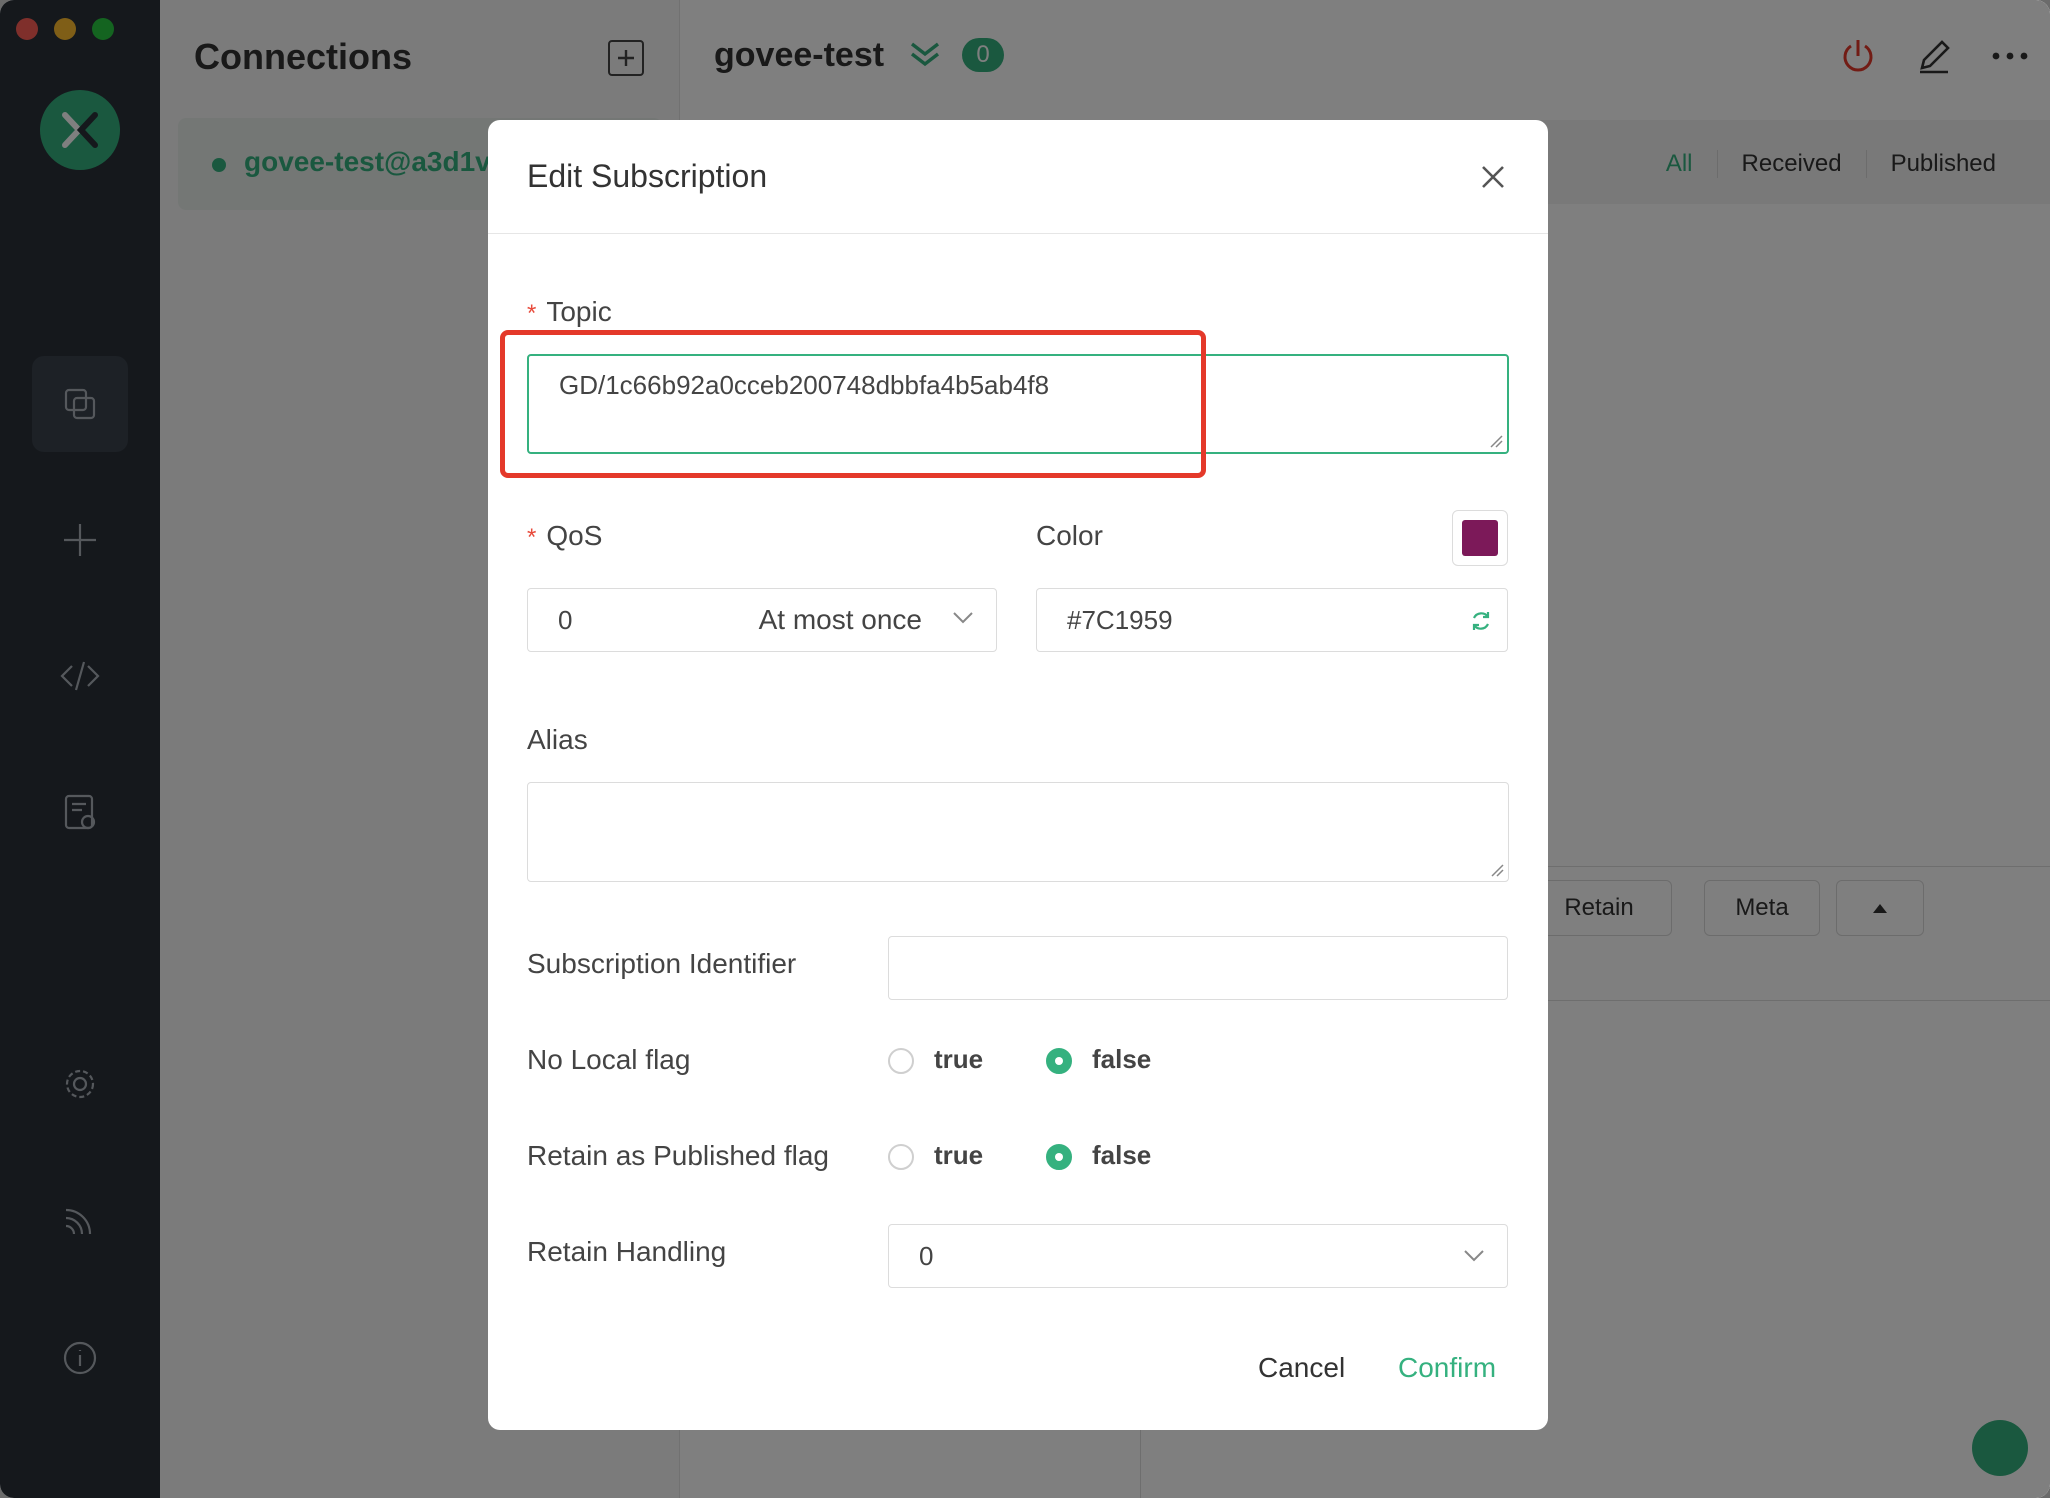 The image size is (2050, 1498). I want to click on color-swatch, so click(1480, 538).